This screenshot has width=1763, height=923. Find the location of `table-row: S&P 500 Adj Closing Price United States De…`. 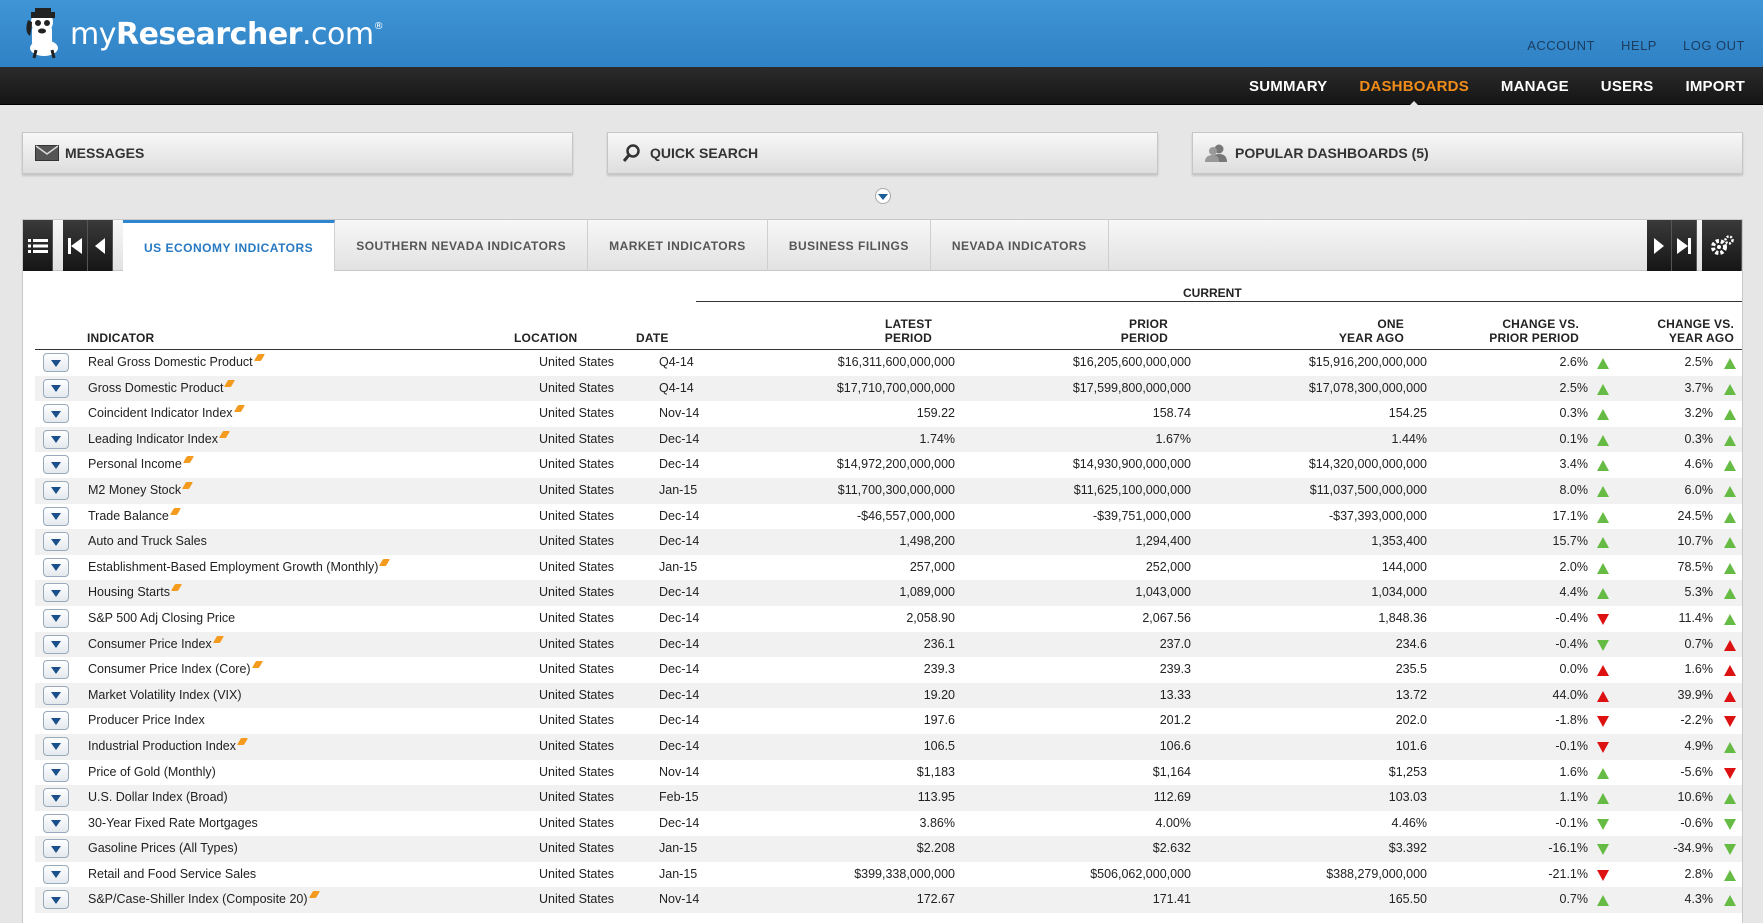

table-row: S&P 500 Adj Closing Price United States De… is located at coordinates (888, 619).